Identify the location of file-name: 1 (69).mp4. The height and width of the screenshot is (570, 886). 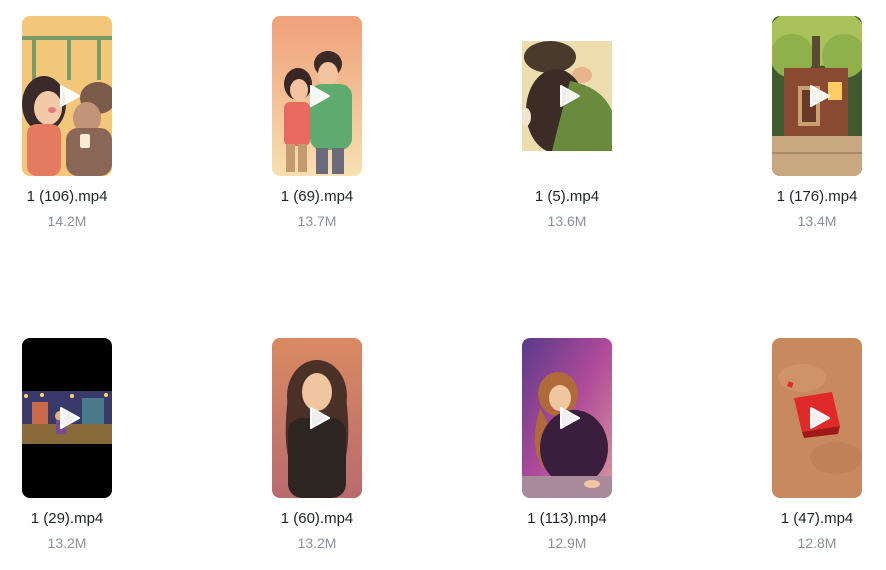
(317, 196).